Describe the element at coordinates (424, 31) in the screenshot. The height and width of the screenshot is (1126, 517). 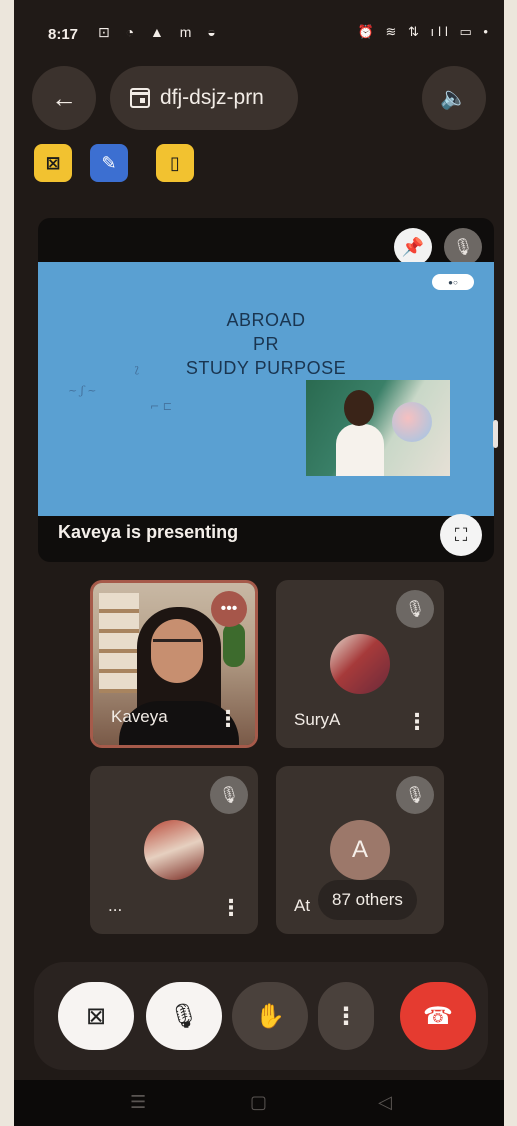
I see `system-icons: ⏰ ≋ ⇅ ıll ▭ •` at that location.